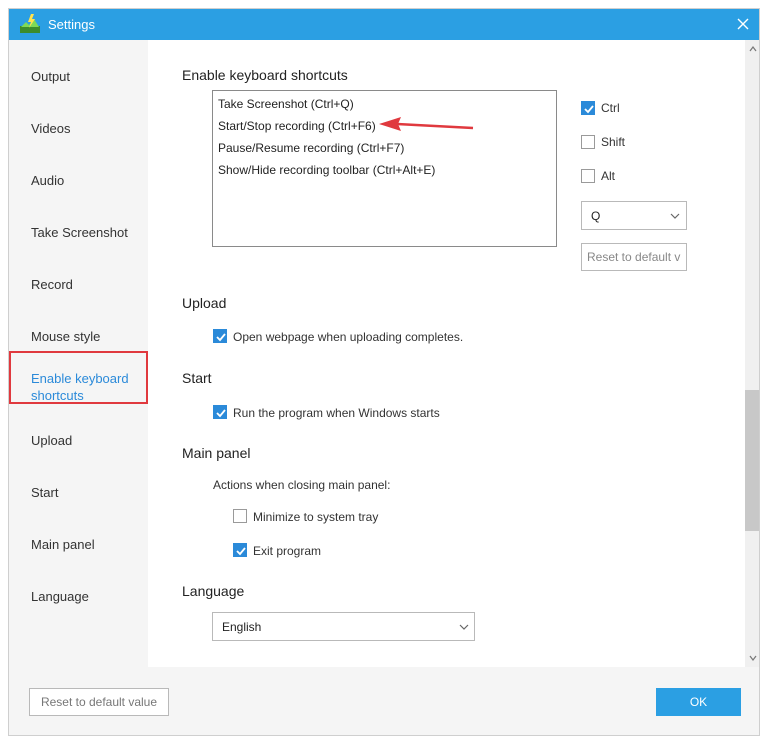  I want to click on close-icon, so click(743, 24).